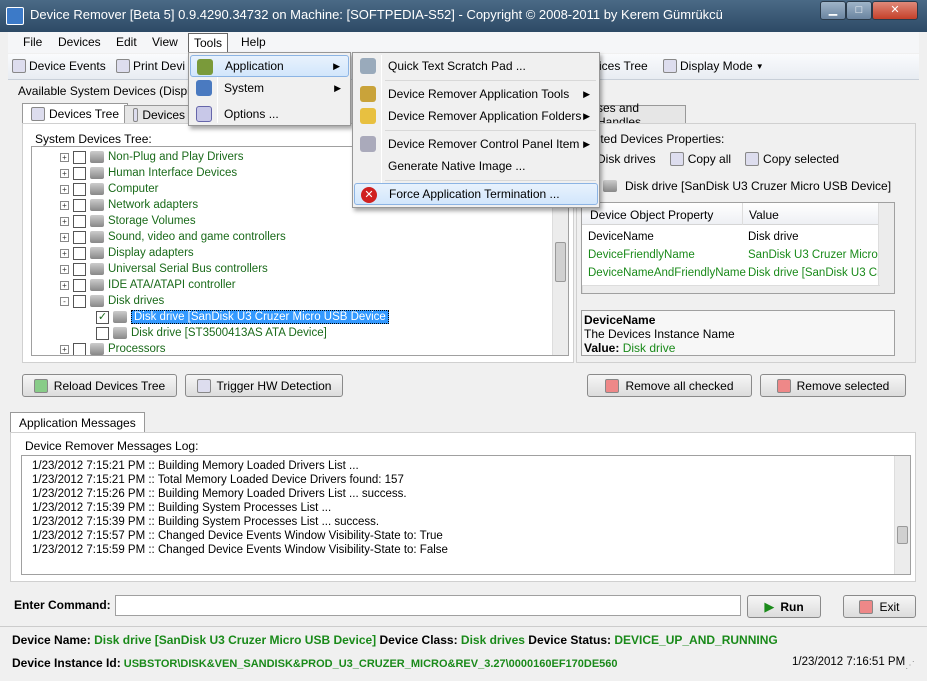 This screenshot has height=681, width=927. Describe the element at coordinates (620, 66) in the screenshot. I see `devices-tree-button: vices Tree` at that location.